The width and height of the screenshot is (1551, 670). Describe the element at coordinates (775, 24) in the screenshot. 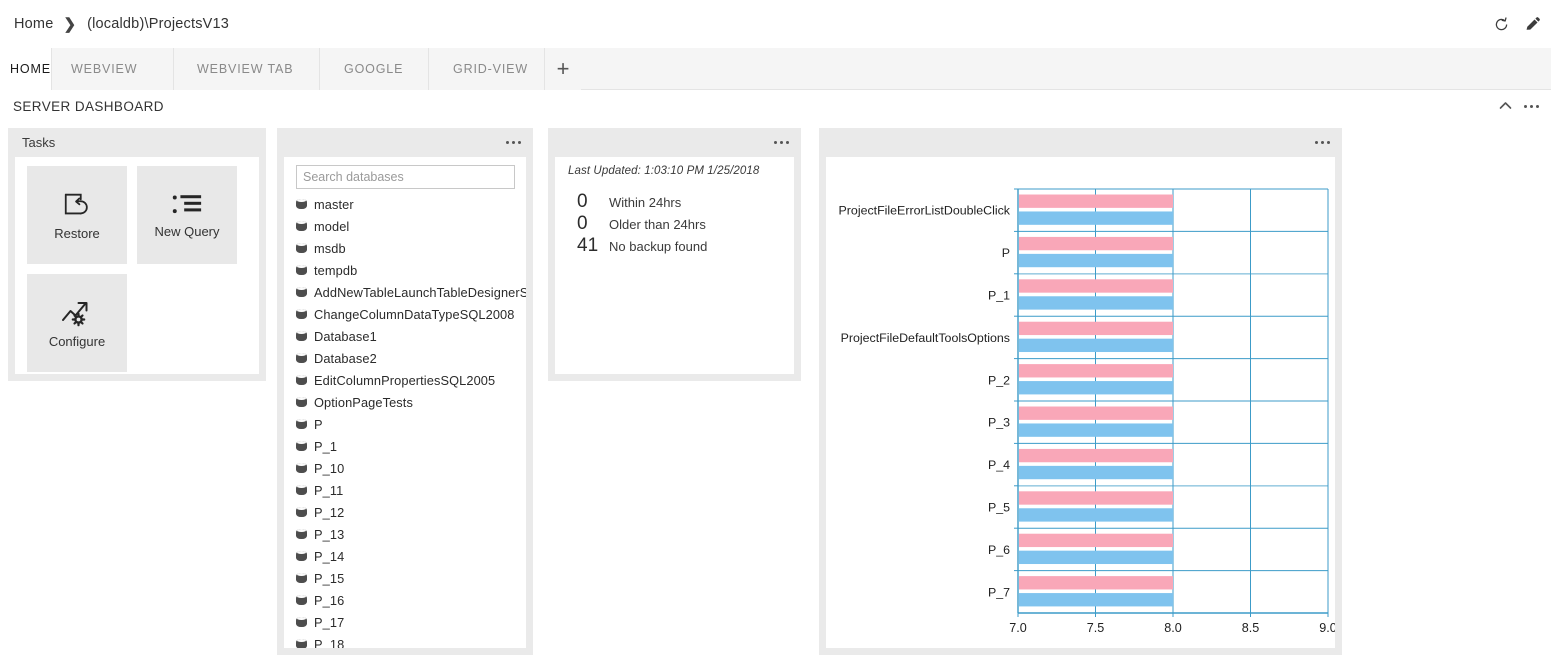

I see `breadcrumb-bar: Home ❯ (localdb)\ProjectsV13` at that location.